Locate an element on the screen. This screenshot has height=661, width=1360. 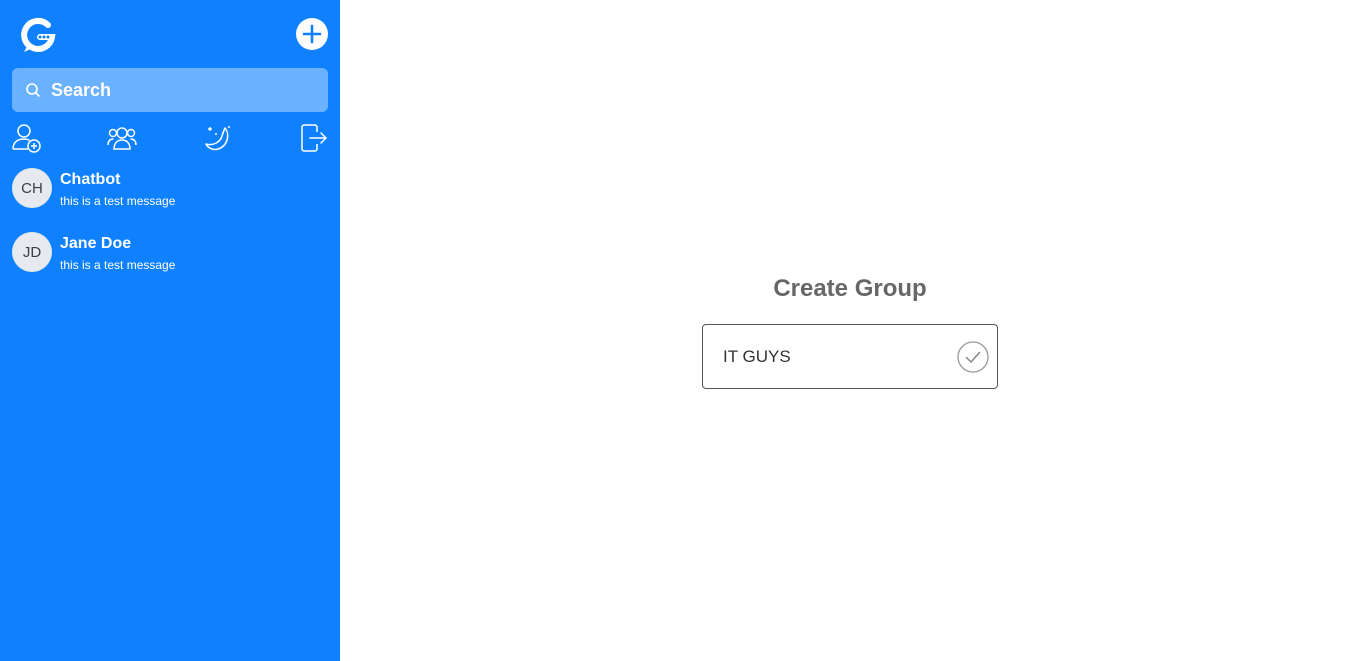
logout-icon is located at coordinates (314, 138).